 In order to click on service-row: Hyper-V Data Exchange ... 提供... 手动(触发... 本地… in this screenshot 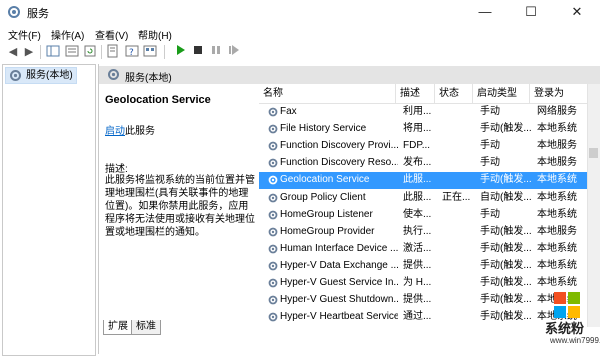, I will do `click(424, 266)`.